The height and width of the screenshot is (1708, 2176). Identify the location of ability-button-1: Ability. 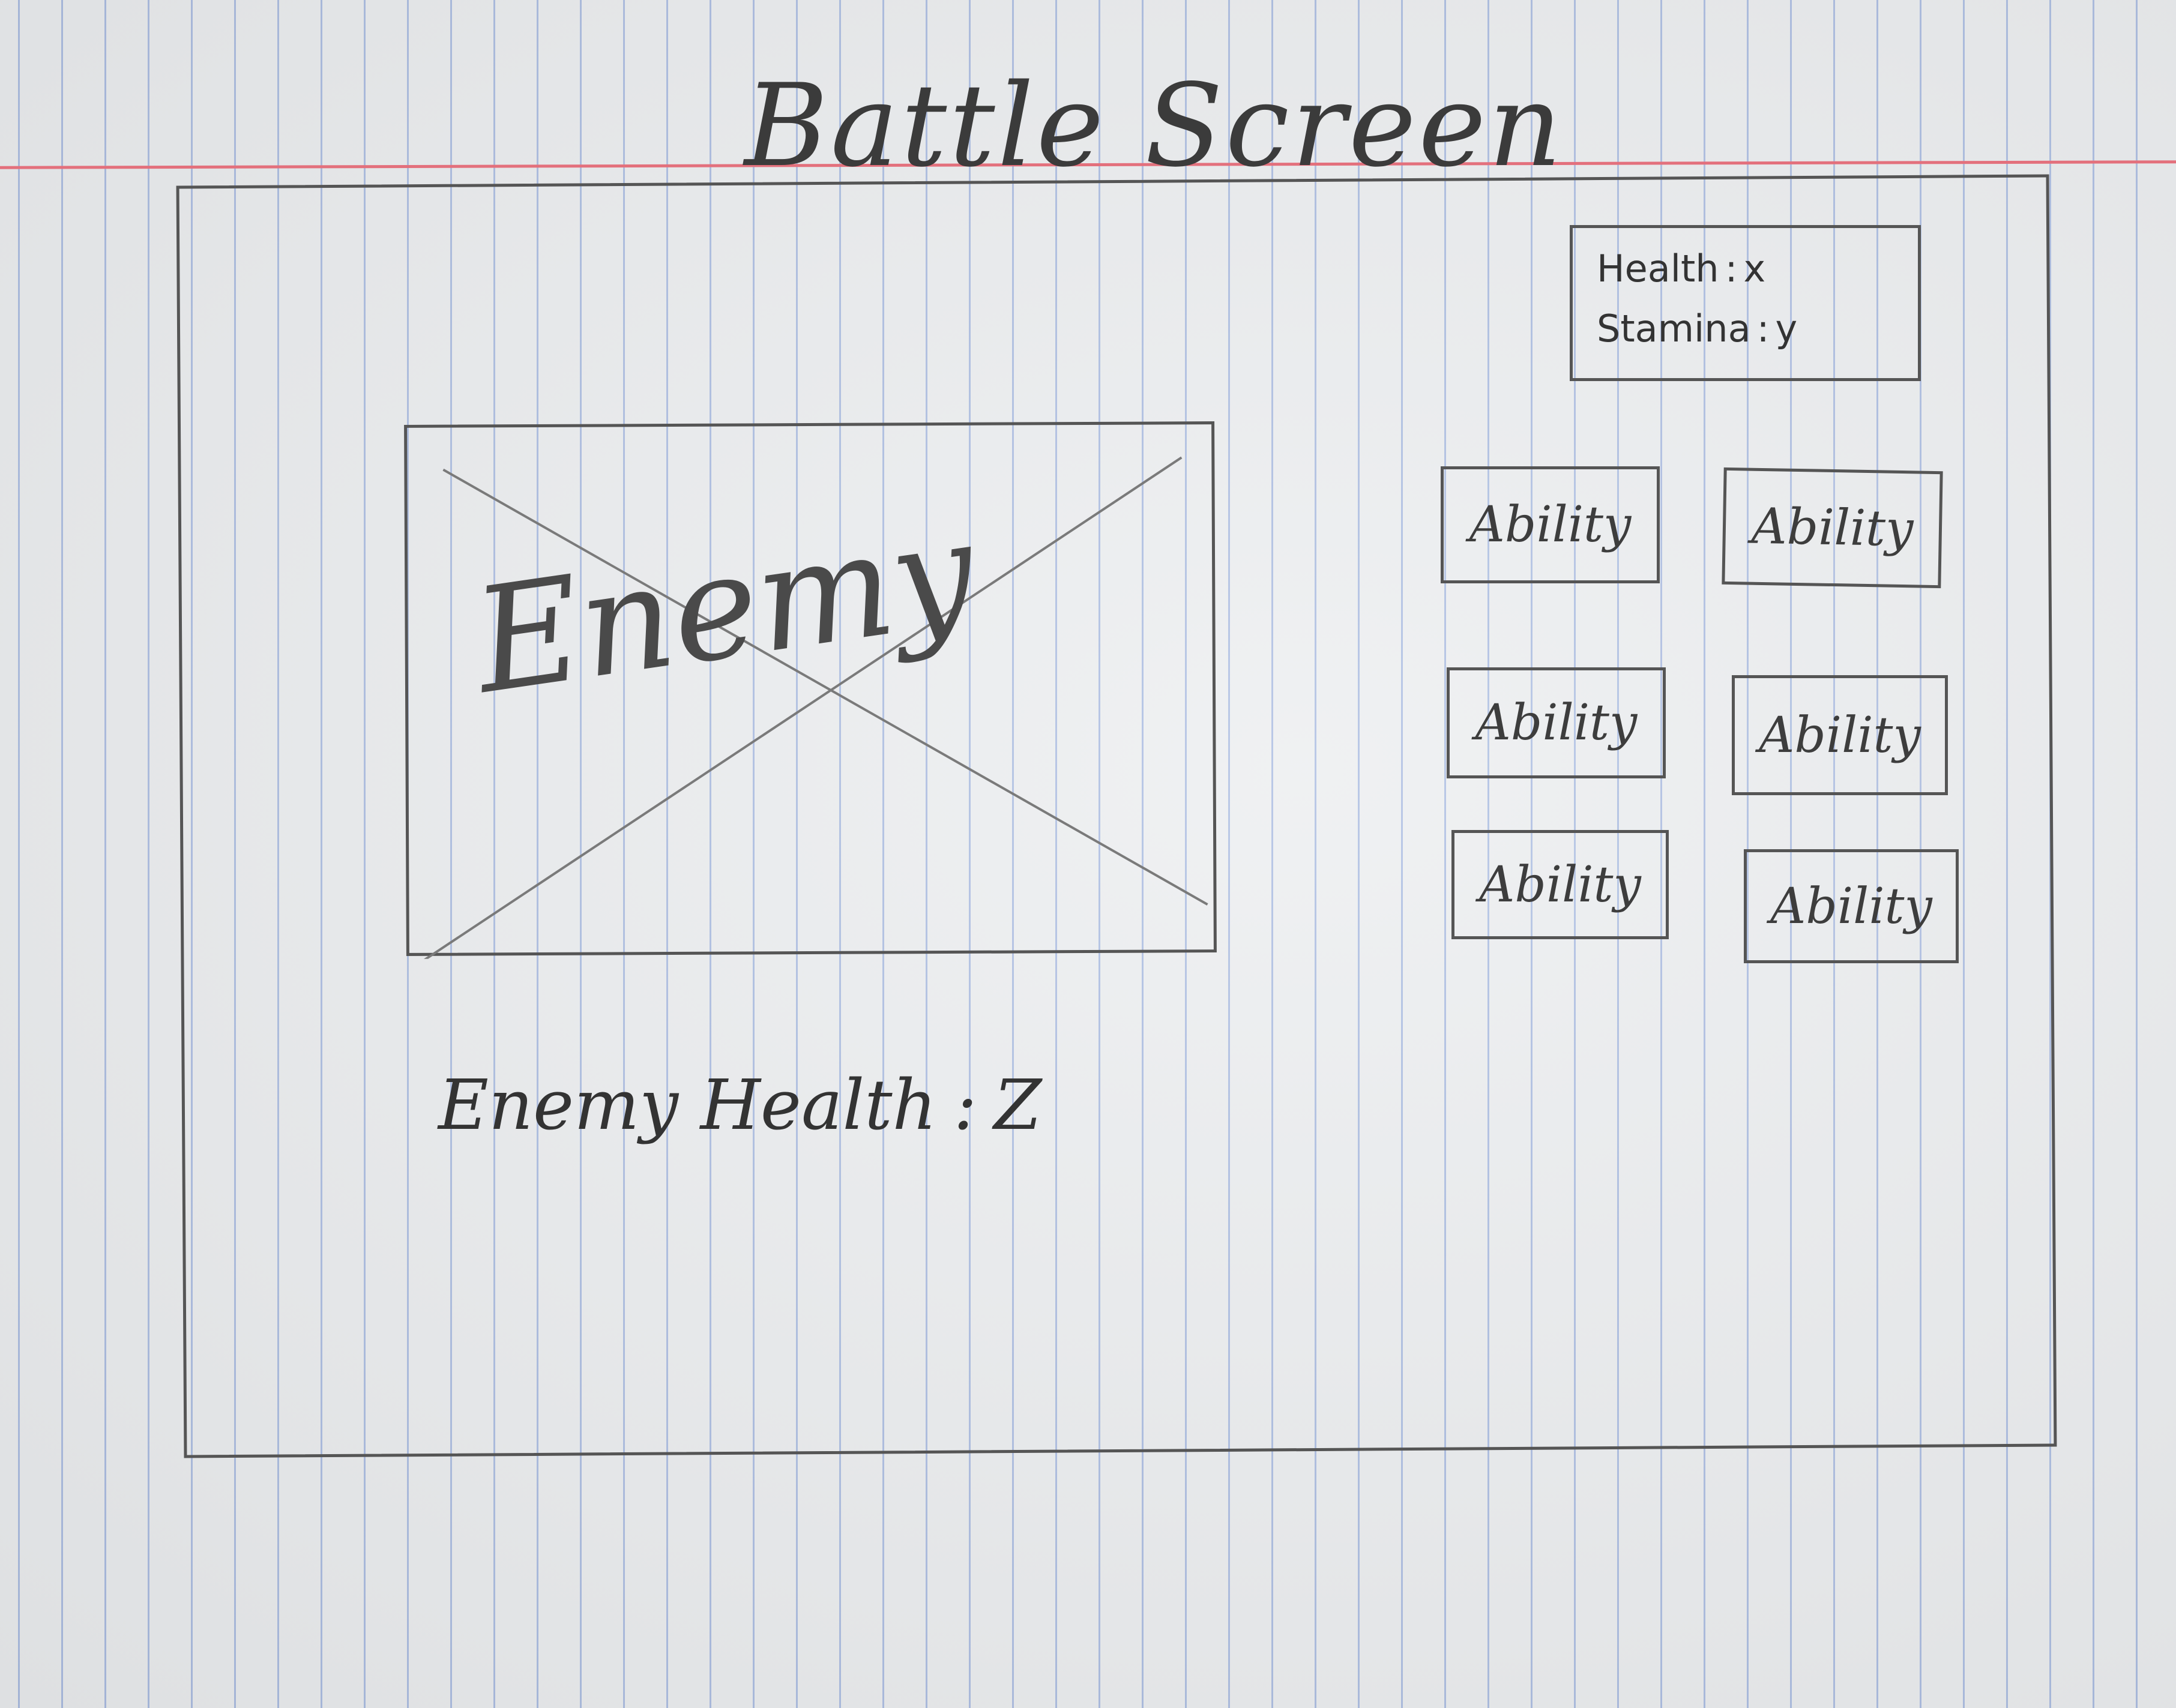
(1551, 524).